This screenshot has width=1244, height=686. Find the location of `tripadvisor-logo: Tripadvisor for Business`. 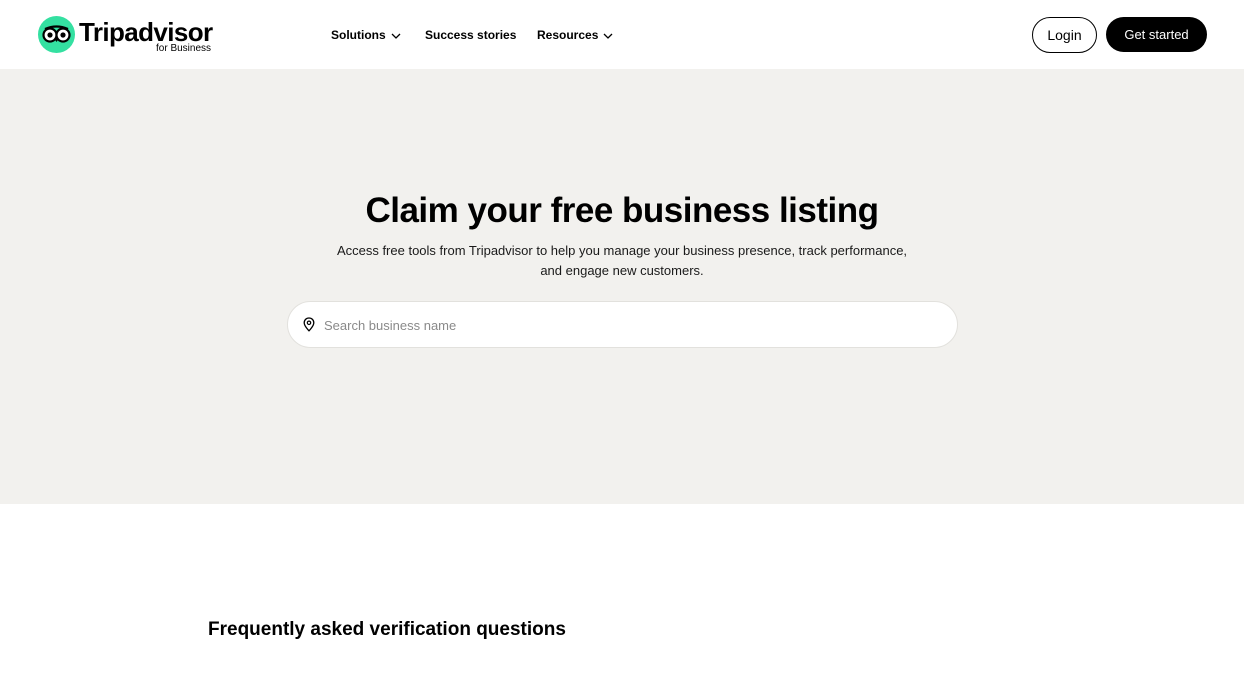

tripadvisor-logo: Tripadvisor for Business is located at coordinates (128, 36).